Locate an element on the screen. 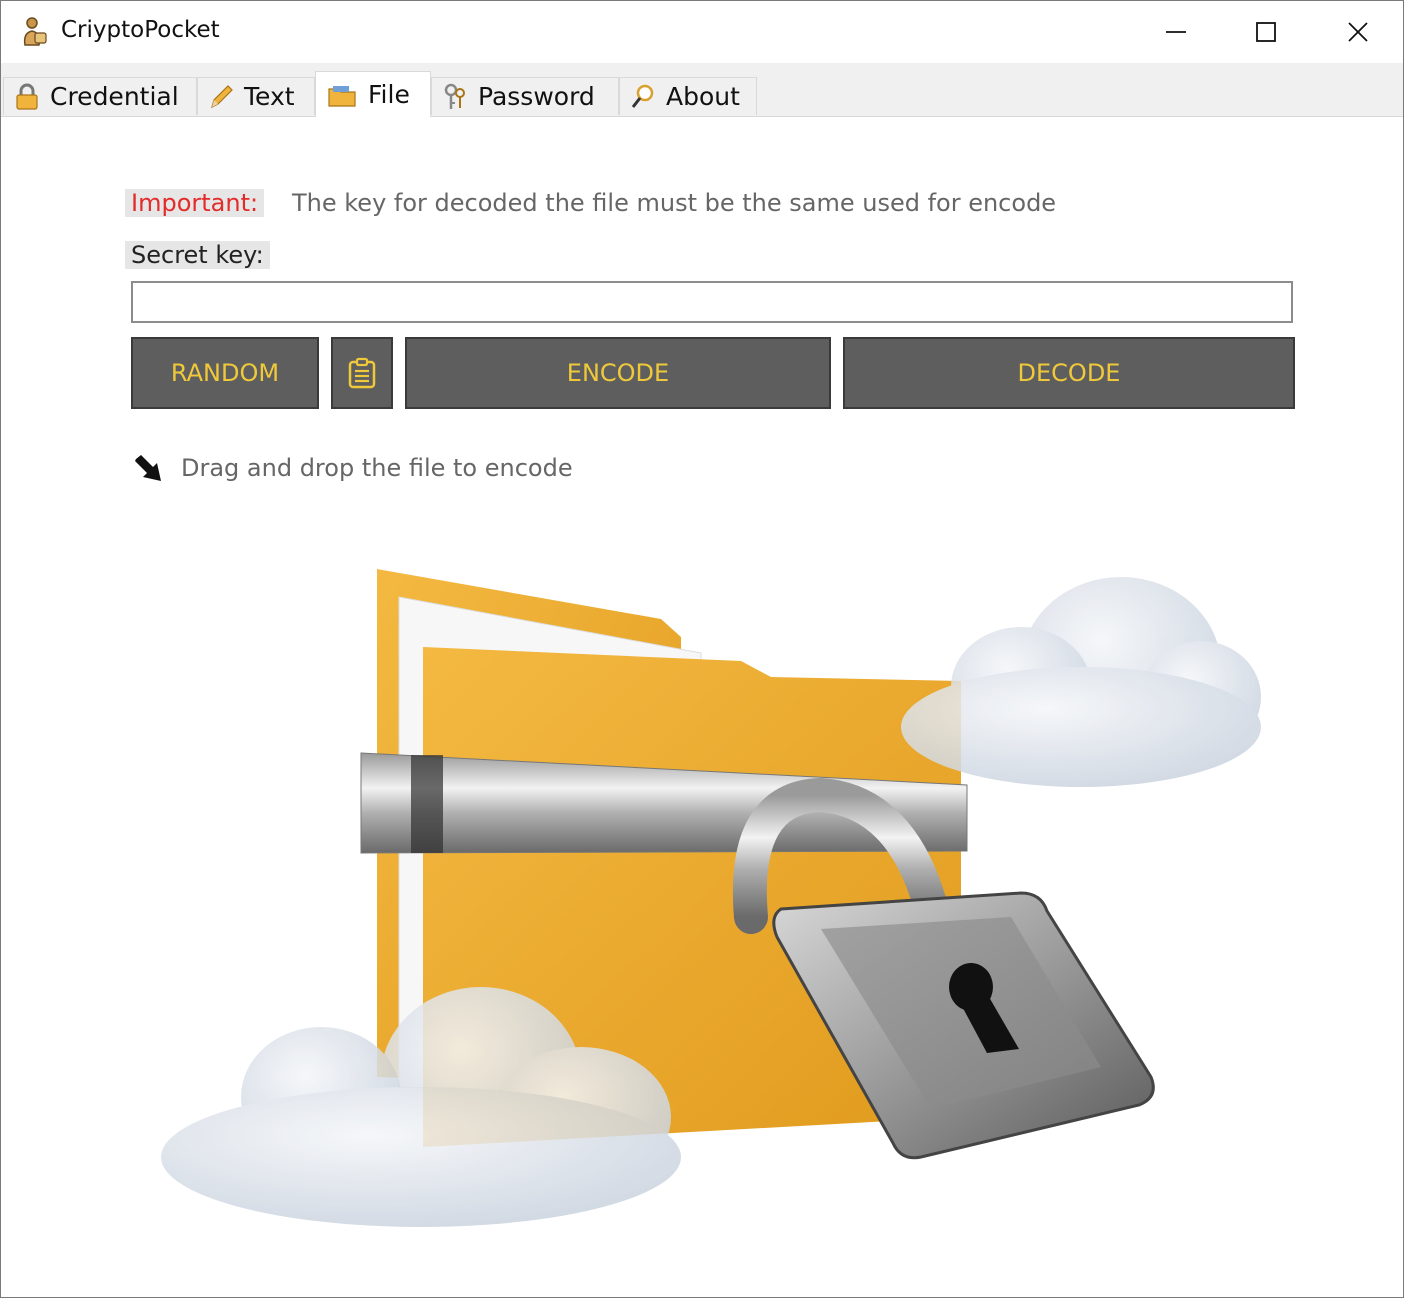 This screenshot has height=1298, width=1404. random-button: RANDOM is located at coordinates (225, 373).